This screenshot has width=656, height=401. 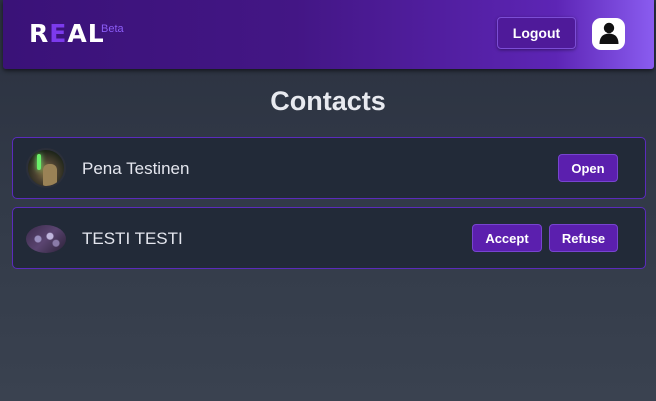 What do you see at coordinates (58, 33) in the screenshot?
I see `logo-letter-e: E` at bounding box center [58, 33].